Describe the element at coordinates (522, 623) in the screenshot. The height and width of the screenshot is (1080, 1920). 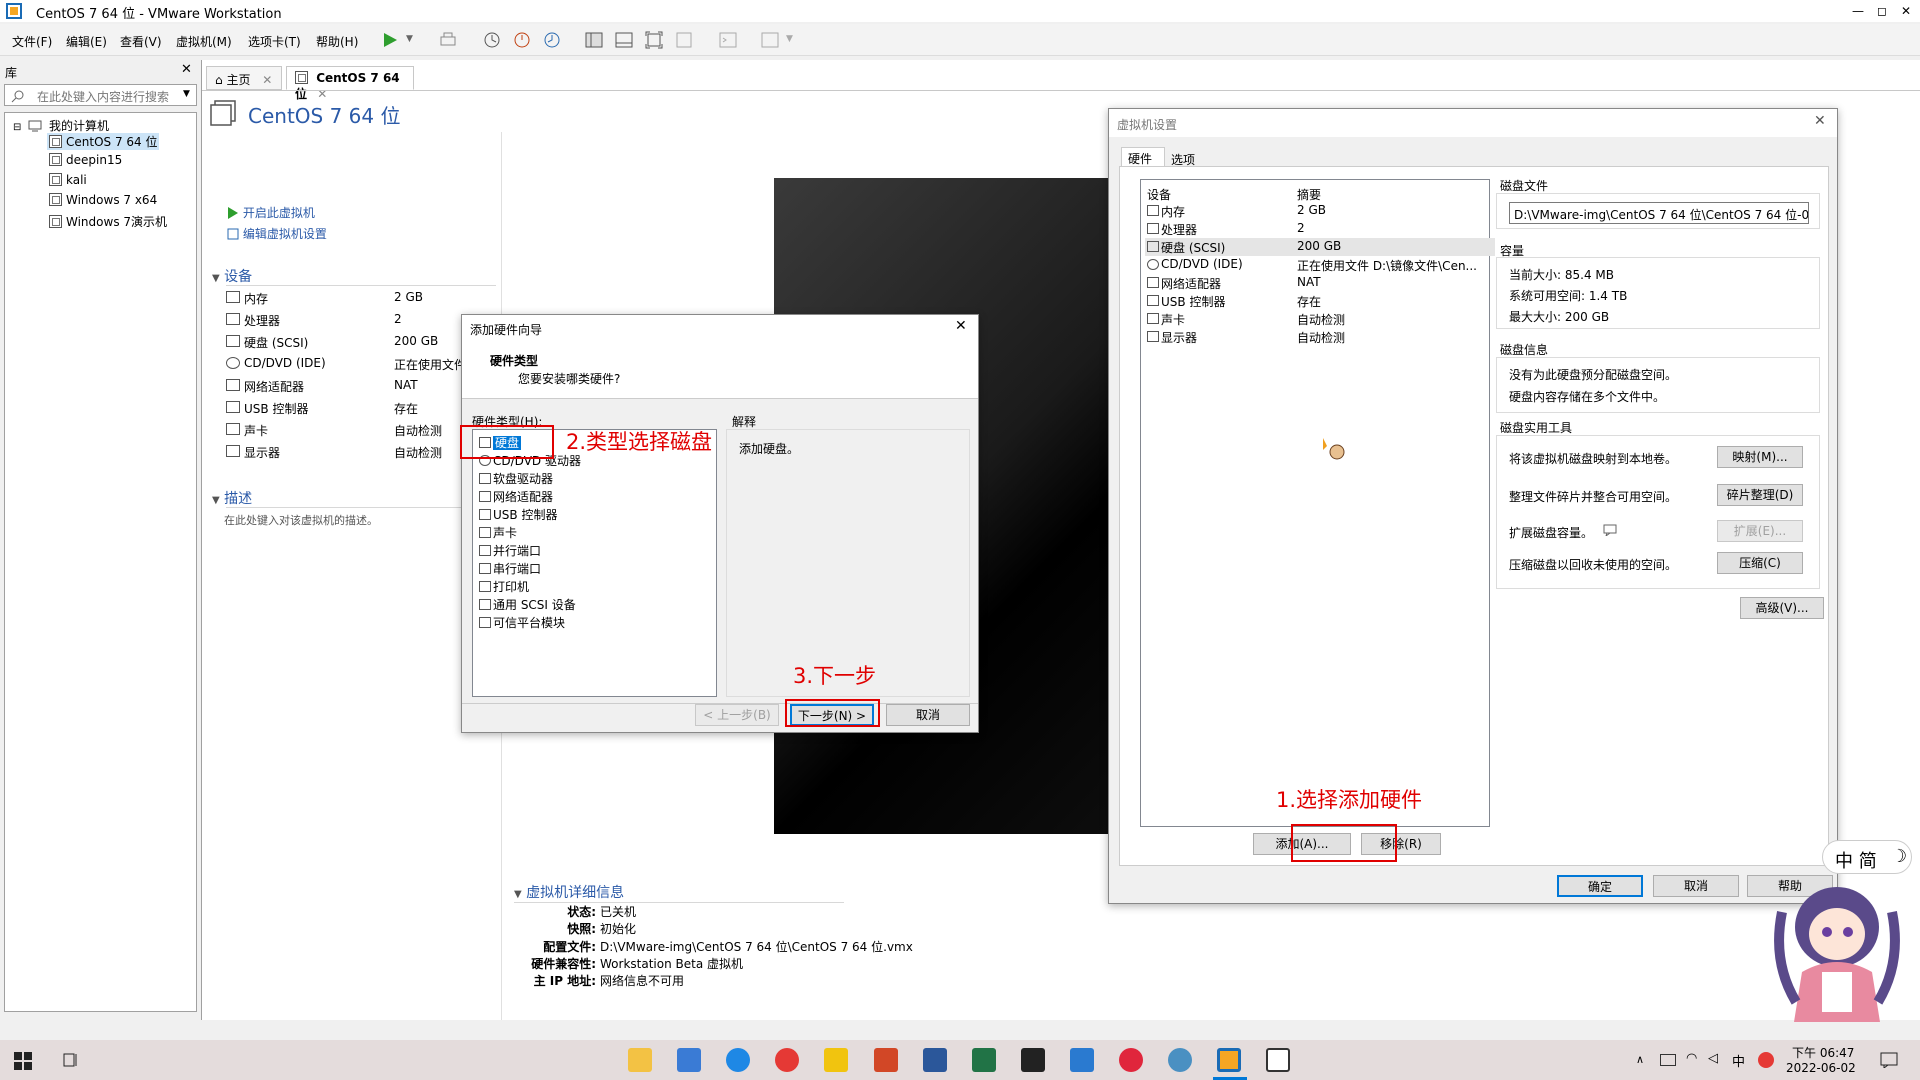
I see `hw-type-tpm: 可信平台模块` at that location.